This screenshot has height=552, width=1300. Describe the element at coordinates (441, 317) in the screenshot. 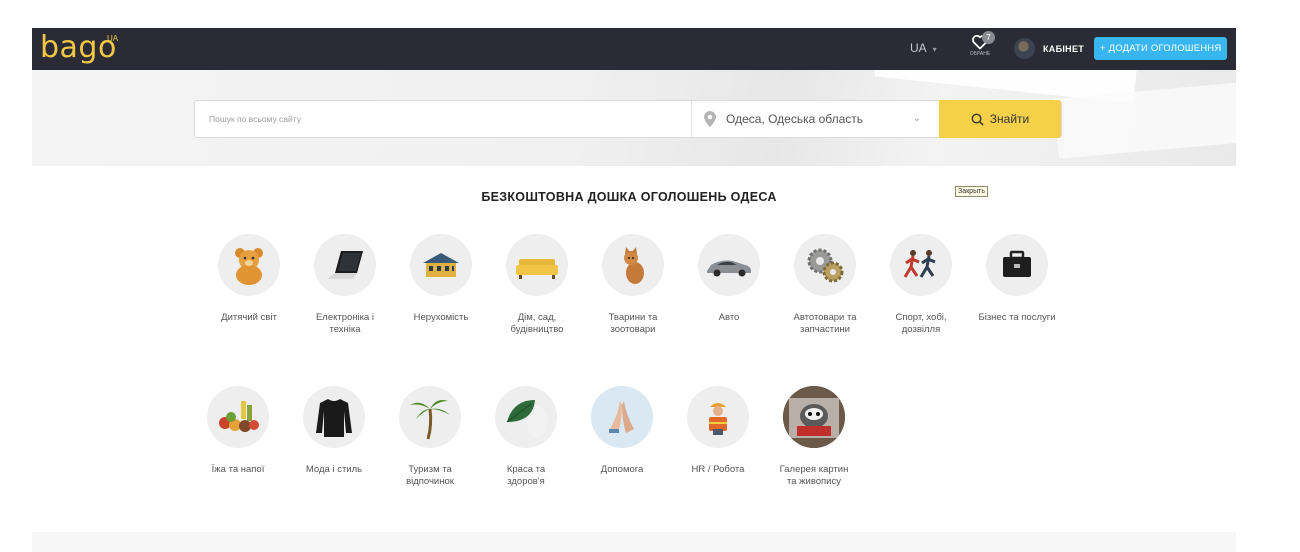

I see `category-label: Нерухомість` at that location.